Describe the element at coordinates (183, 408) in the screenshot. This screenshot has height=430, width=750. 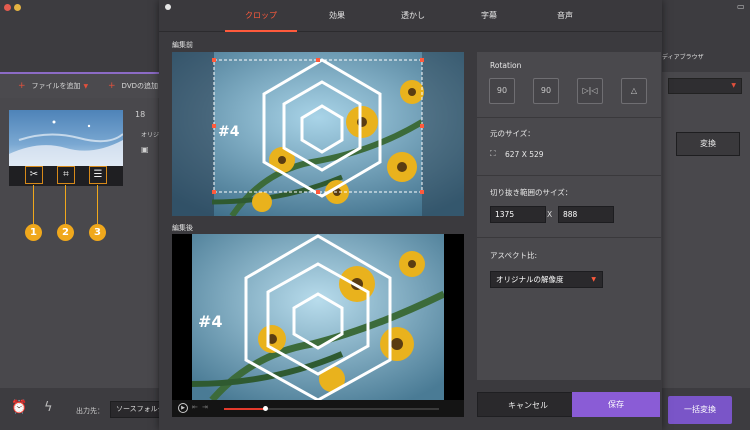
I see `play-icon: ▶` at that location.